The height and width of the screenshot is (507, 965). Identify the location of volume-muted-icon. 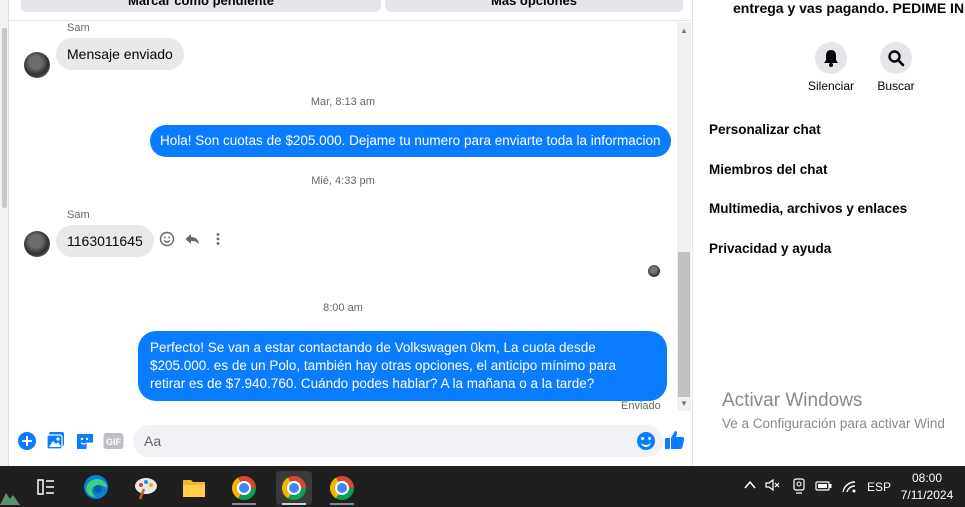
(773, 486).